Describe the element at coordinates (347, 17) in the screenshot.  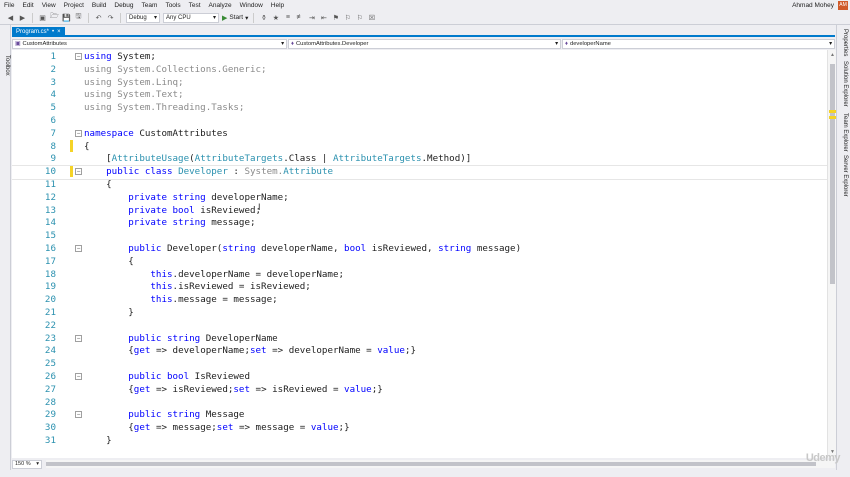
I see `prev-bookmark-icon: ⚐` at that location.